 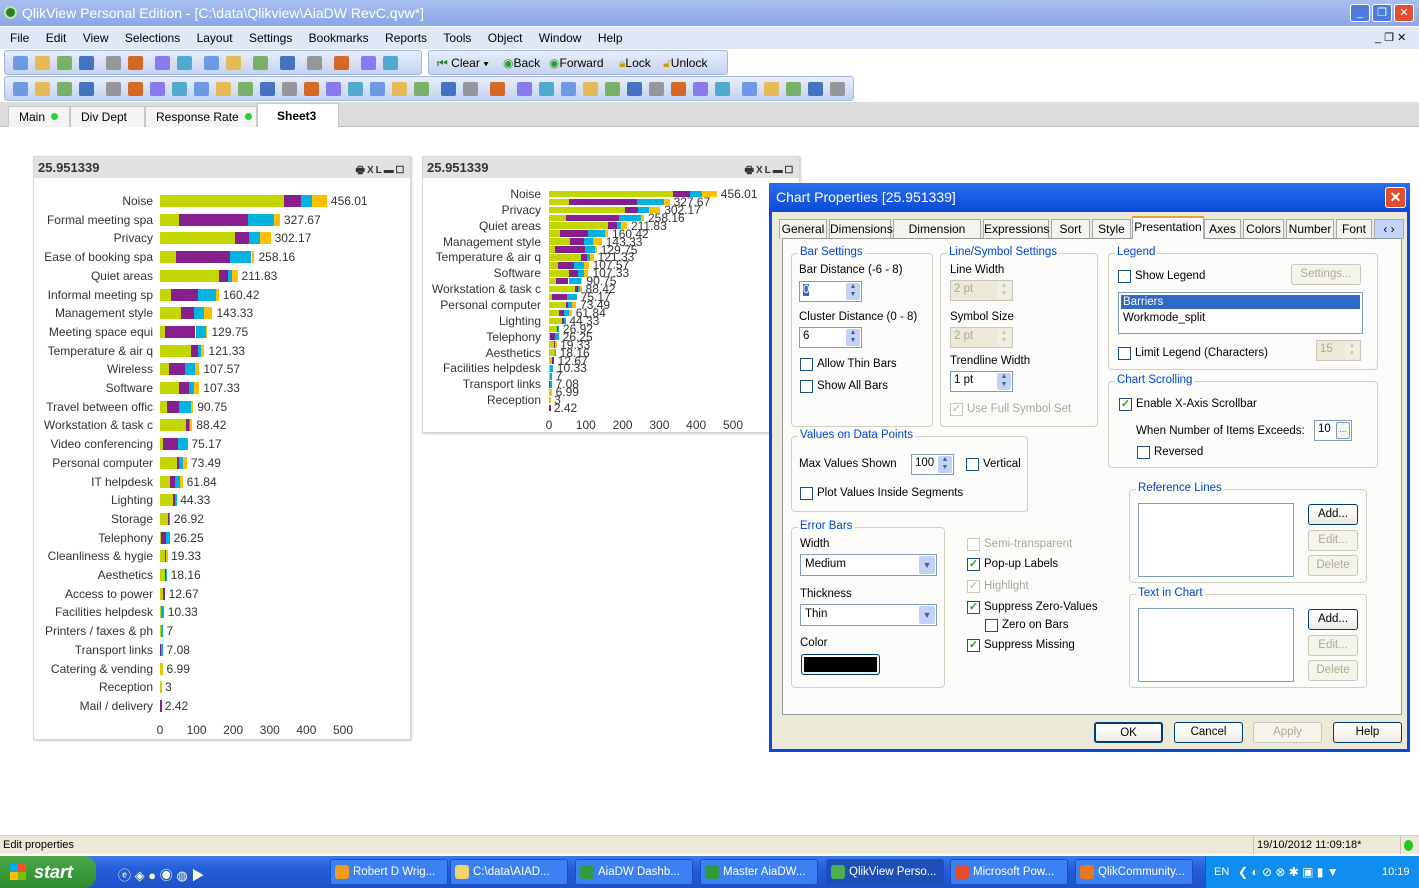 What do you see at coordinates (341, 63) in the screenshot?
I see `edit-icon` at bounding box center [341, 63].